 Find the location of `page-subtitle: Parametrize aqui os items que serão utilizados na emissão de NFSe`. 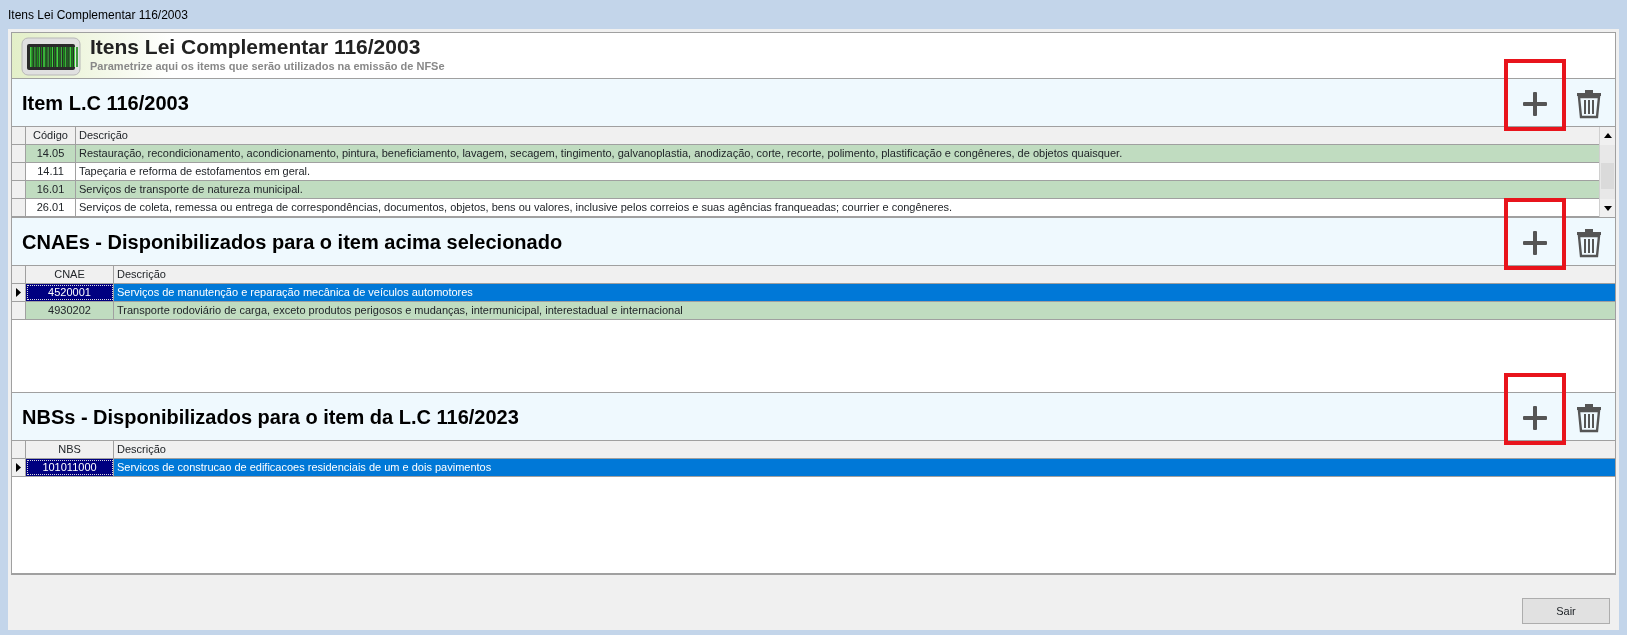

page-subtitle: Parametrize aqui os items que serão utilizados na emissão de NFSe is located at coordinates (267, 67).